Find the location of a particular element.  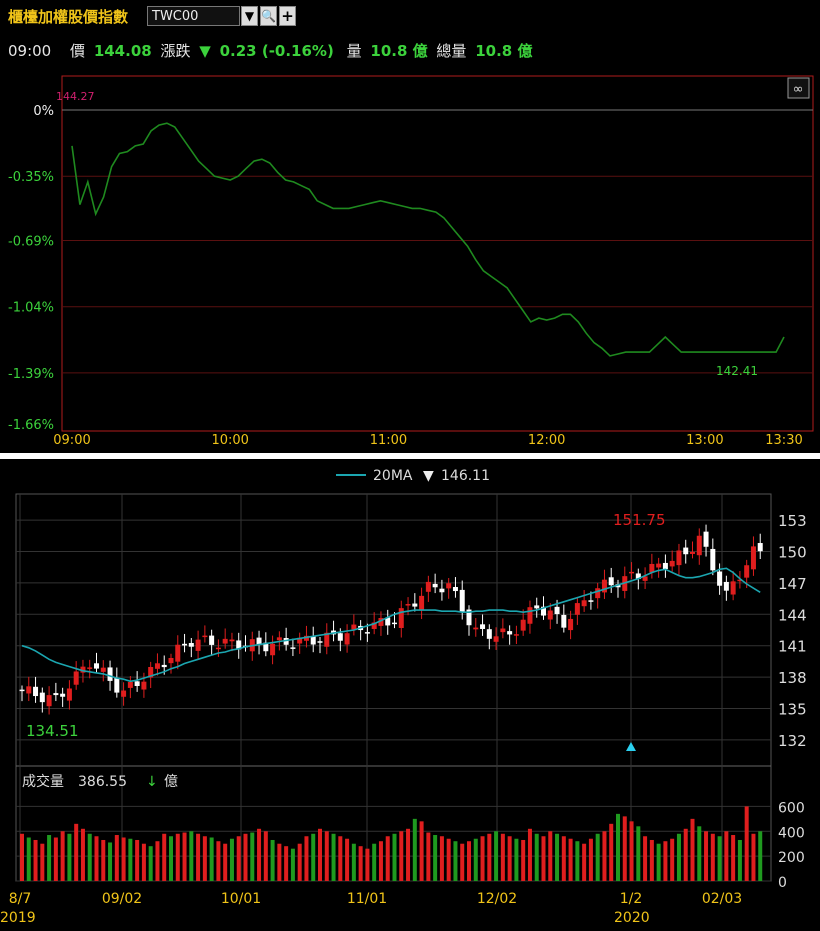

volume-y-tick: 200 is located at coordinates (791, 858).